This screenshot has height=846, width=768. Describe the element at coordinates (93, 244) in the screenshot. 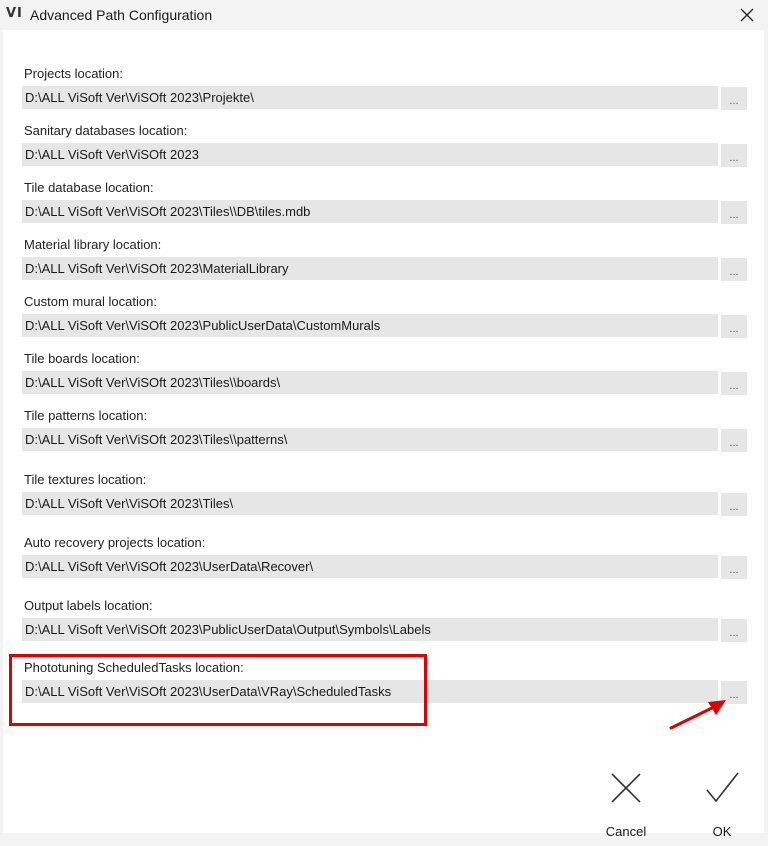

I see `path-label: Material library location:` at that location.